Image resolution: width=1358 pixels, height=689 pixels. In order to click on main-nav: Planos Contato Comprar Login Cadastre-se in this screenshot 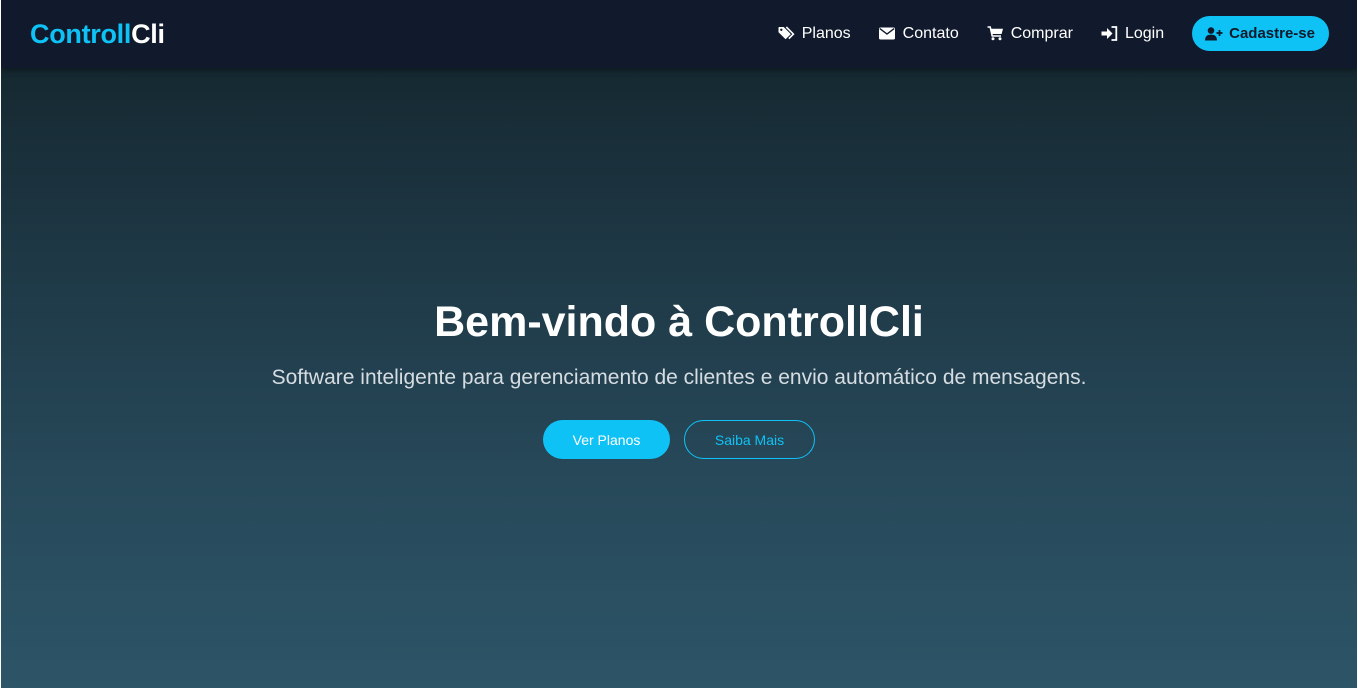, I will do `click(1053, 33)`.